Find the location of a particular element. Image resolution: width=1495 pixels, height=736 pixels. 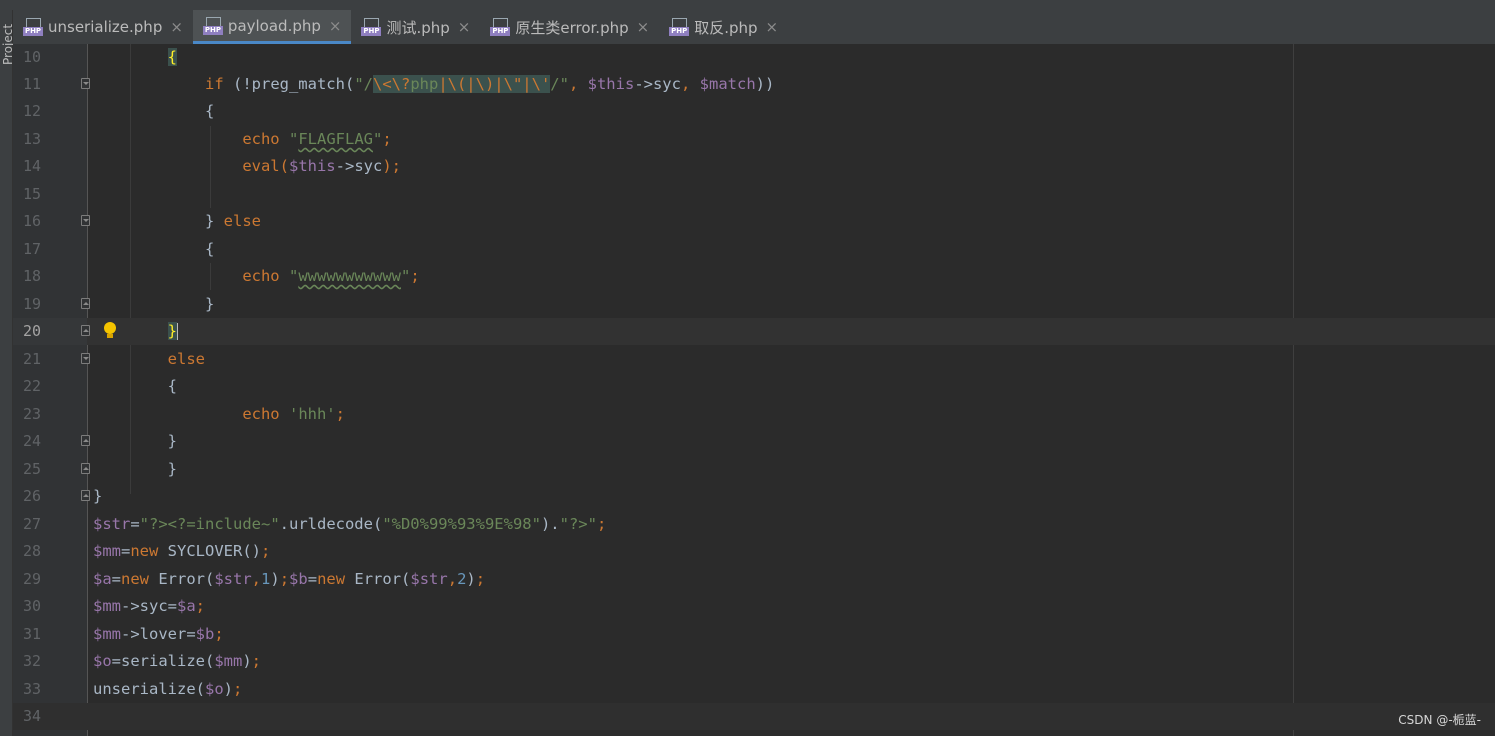

code-line: 10 { is located at coordinates (754, 57).